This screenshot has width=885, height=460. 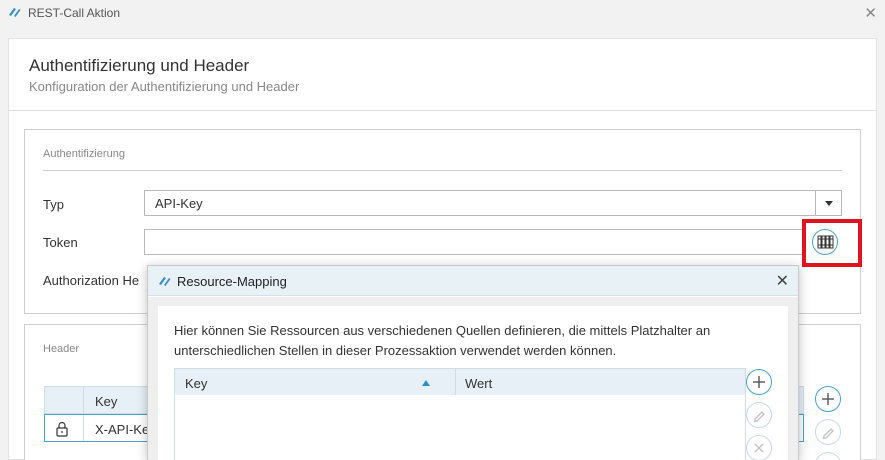 I want to click on delete-resource-button, so click(x=759, y=447).